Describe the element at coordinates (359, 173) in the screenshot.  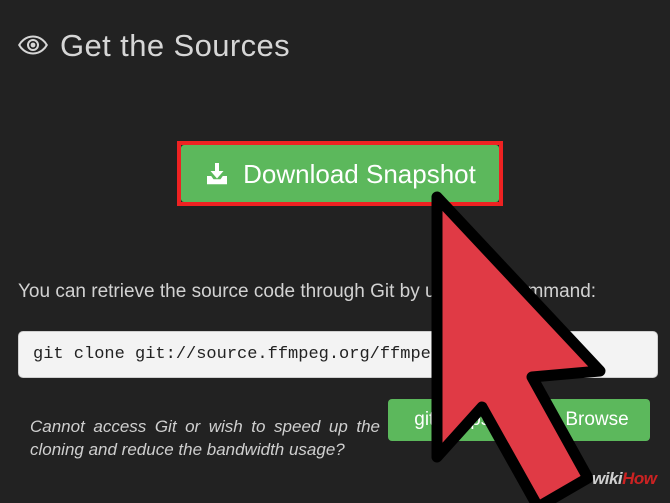
I see `download-button-label: Download Snapshot` at that location.